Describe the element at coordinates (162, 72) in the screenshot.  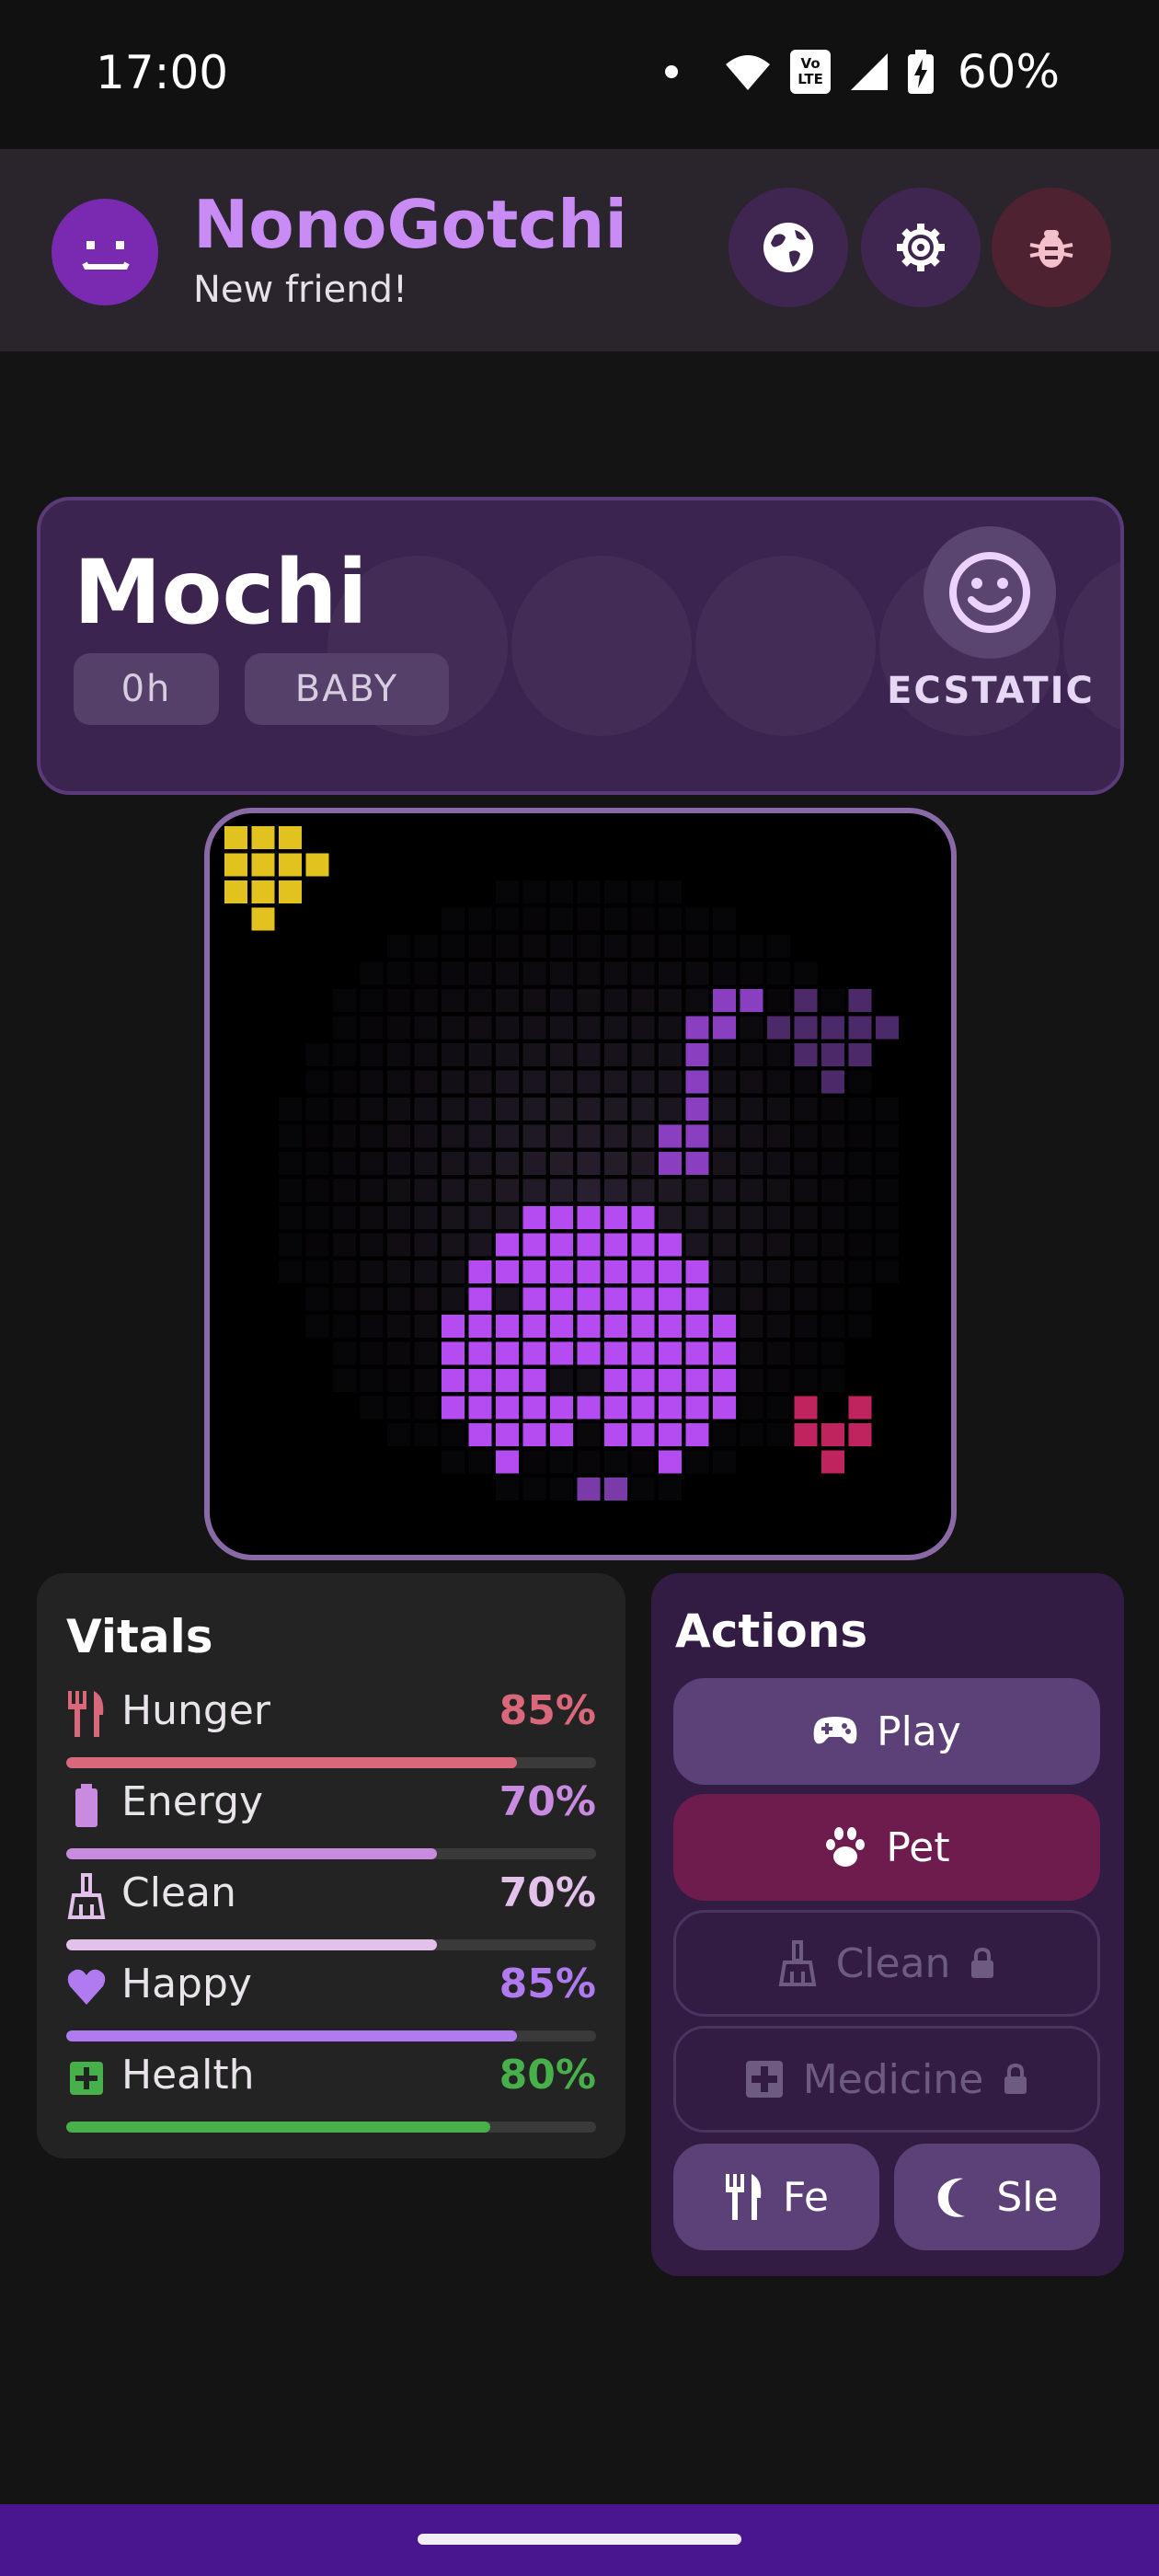
I see `status-time: 17:00` at that location.